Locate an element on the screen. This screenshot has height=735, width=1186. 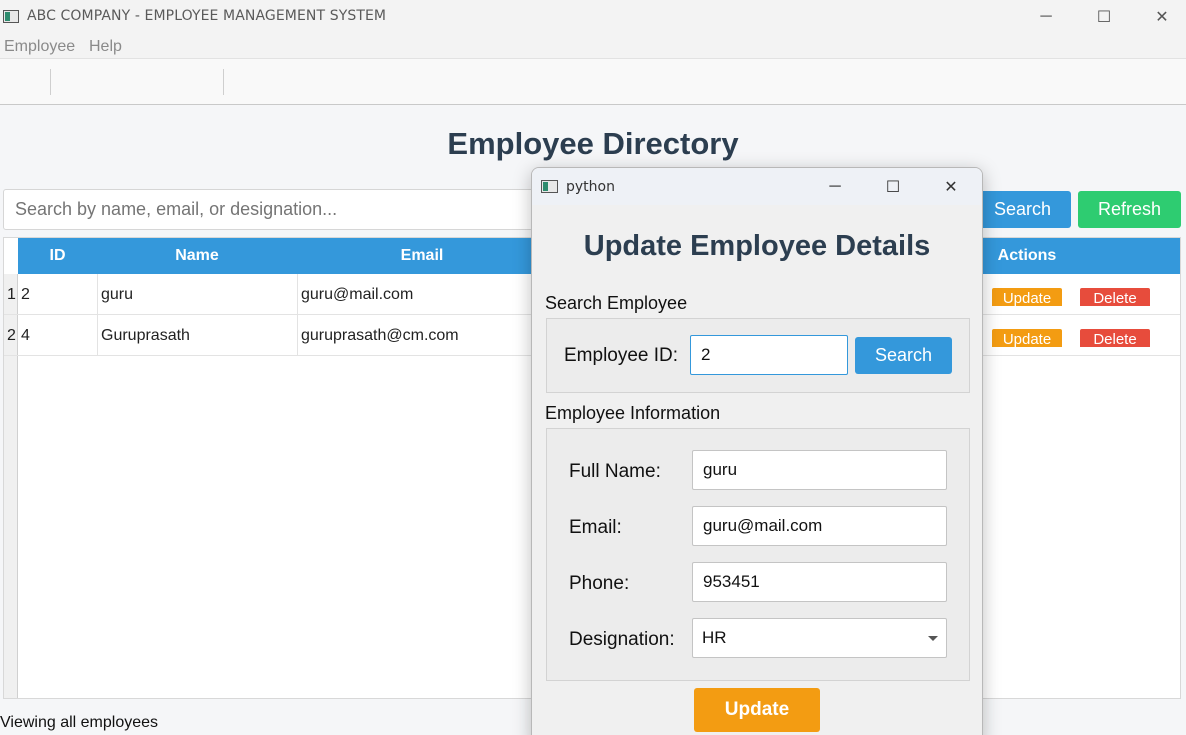
search-button: Search is located at coordinates (1022, 209).